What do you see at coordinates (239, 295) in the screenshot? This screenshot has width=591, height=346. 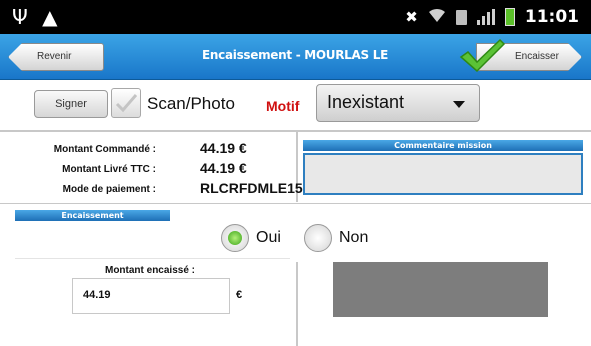 I see `currency-label: €` at bounding box center [239, 295].